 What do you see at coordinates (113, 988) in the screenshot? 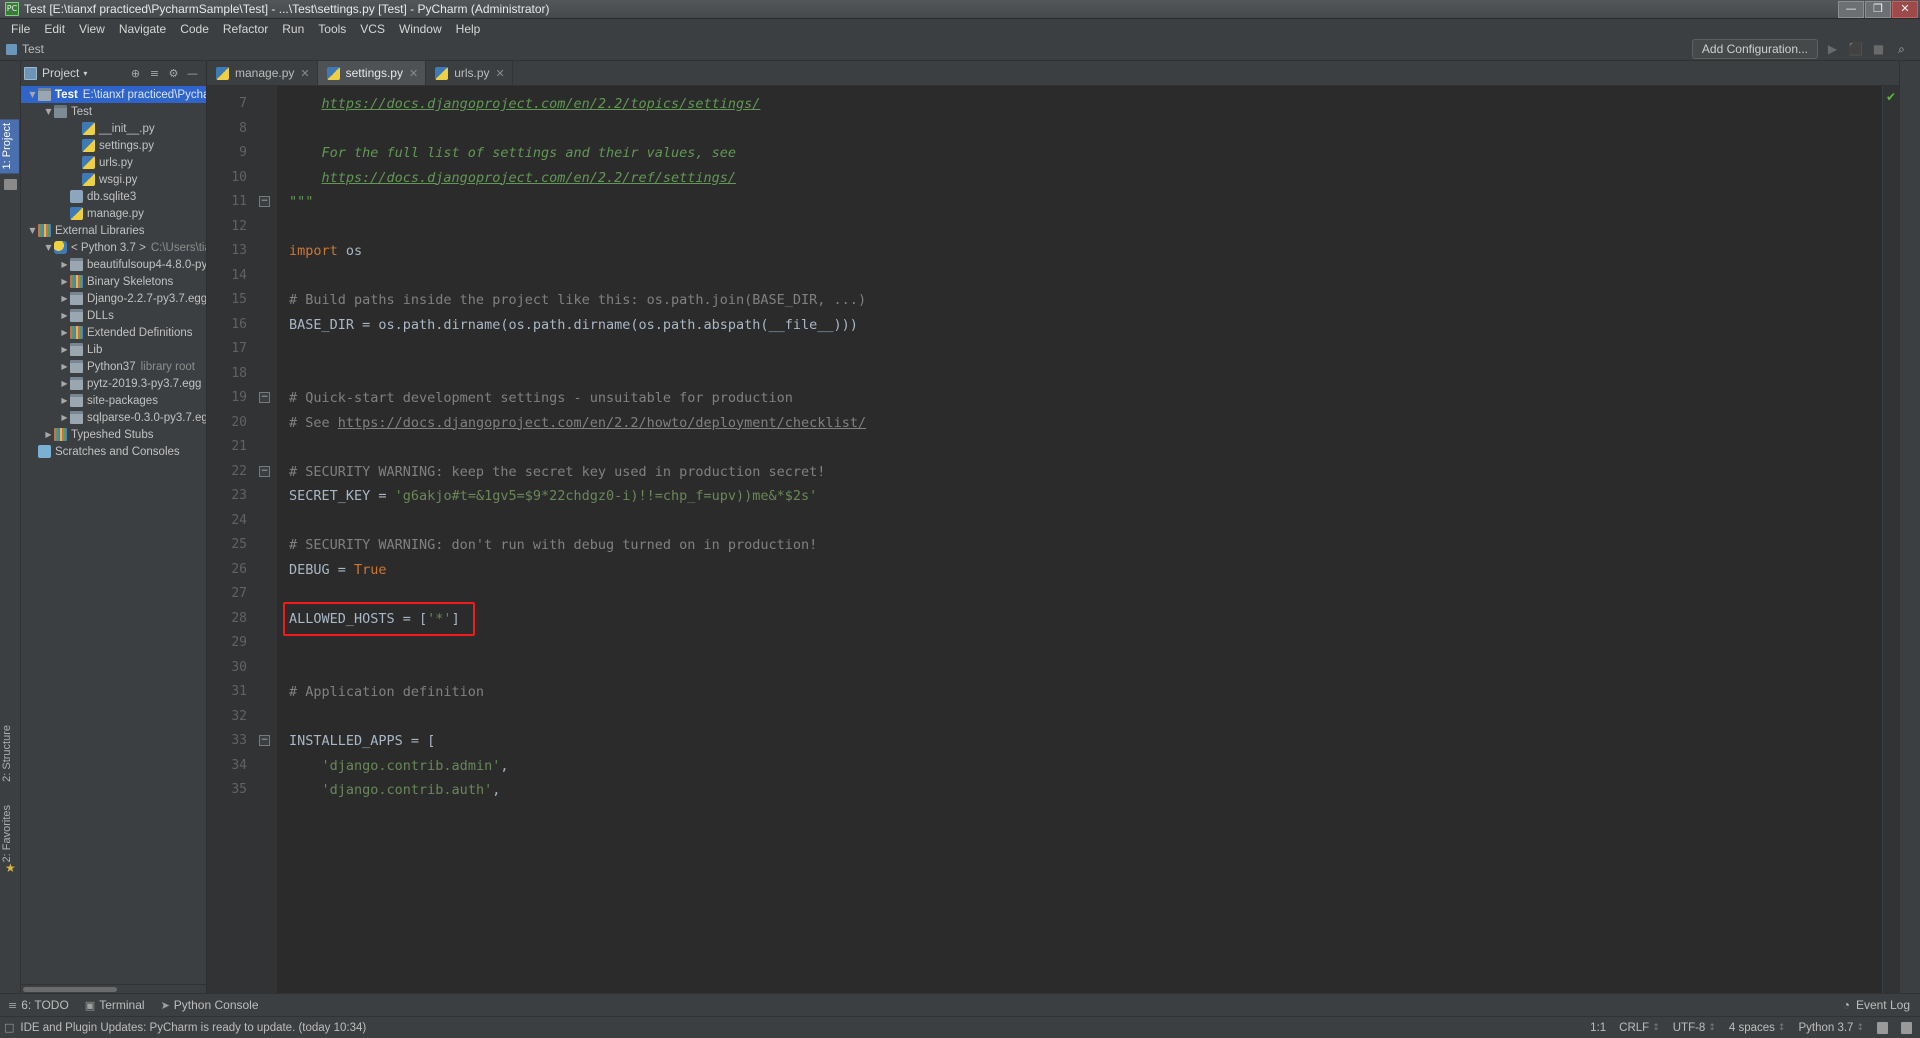
I see `project-horizontal-scrollbar` at bounding box center [113, 988].